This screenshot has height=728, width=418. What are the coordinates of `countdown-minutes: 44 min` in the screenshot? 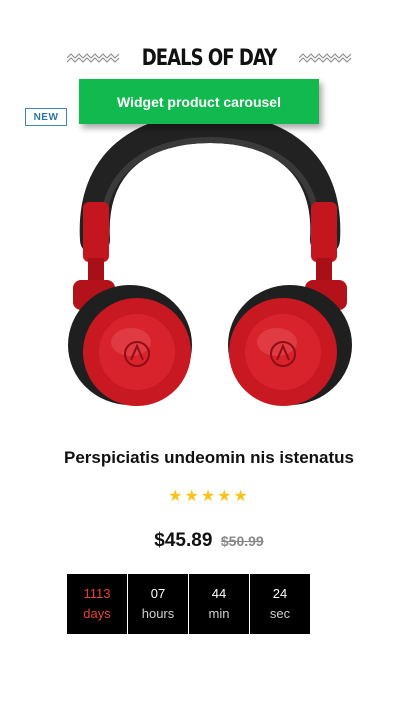 It's located at (219, 604).